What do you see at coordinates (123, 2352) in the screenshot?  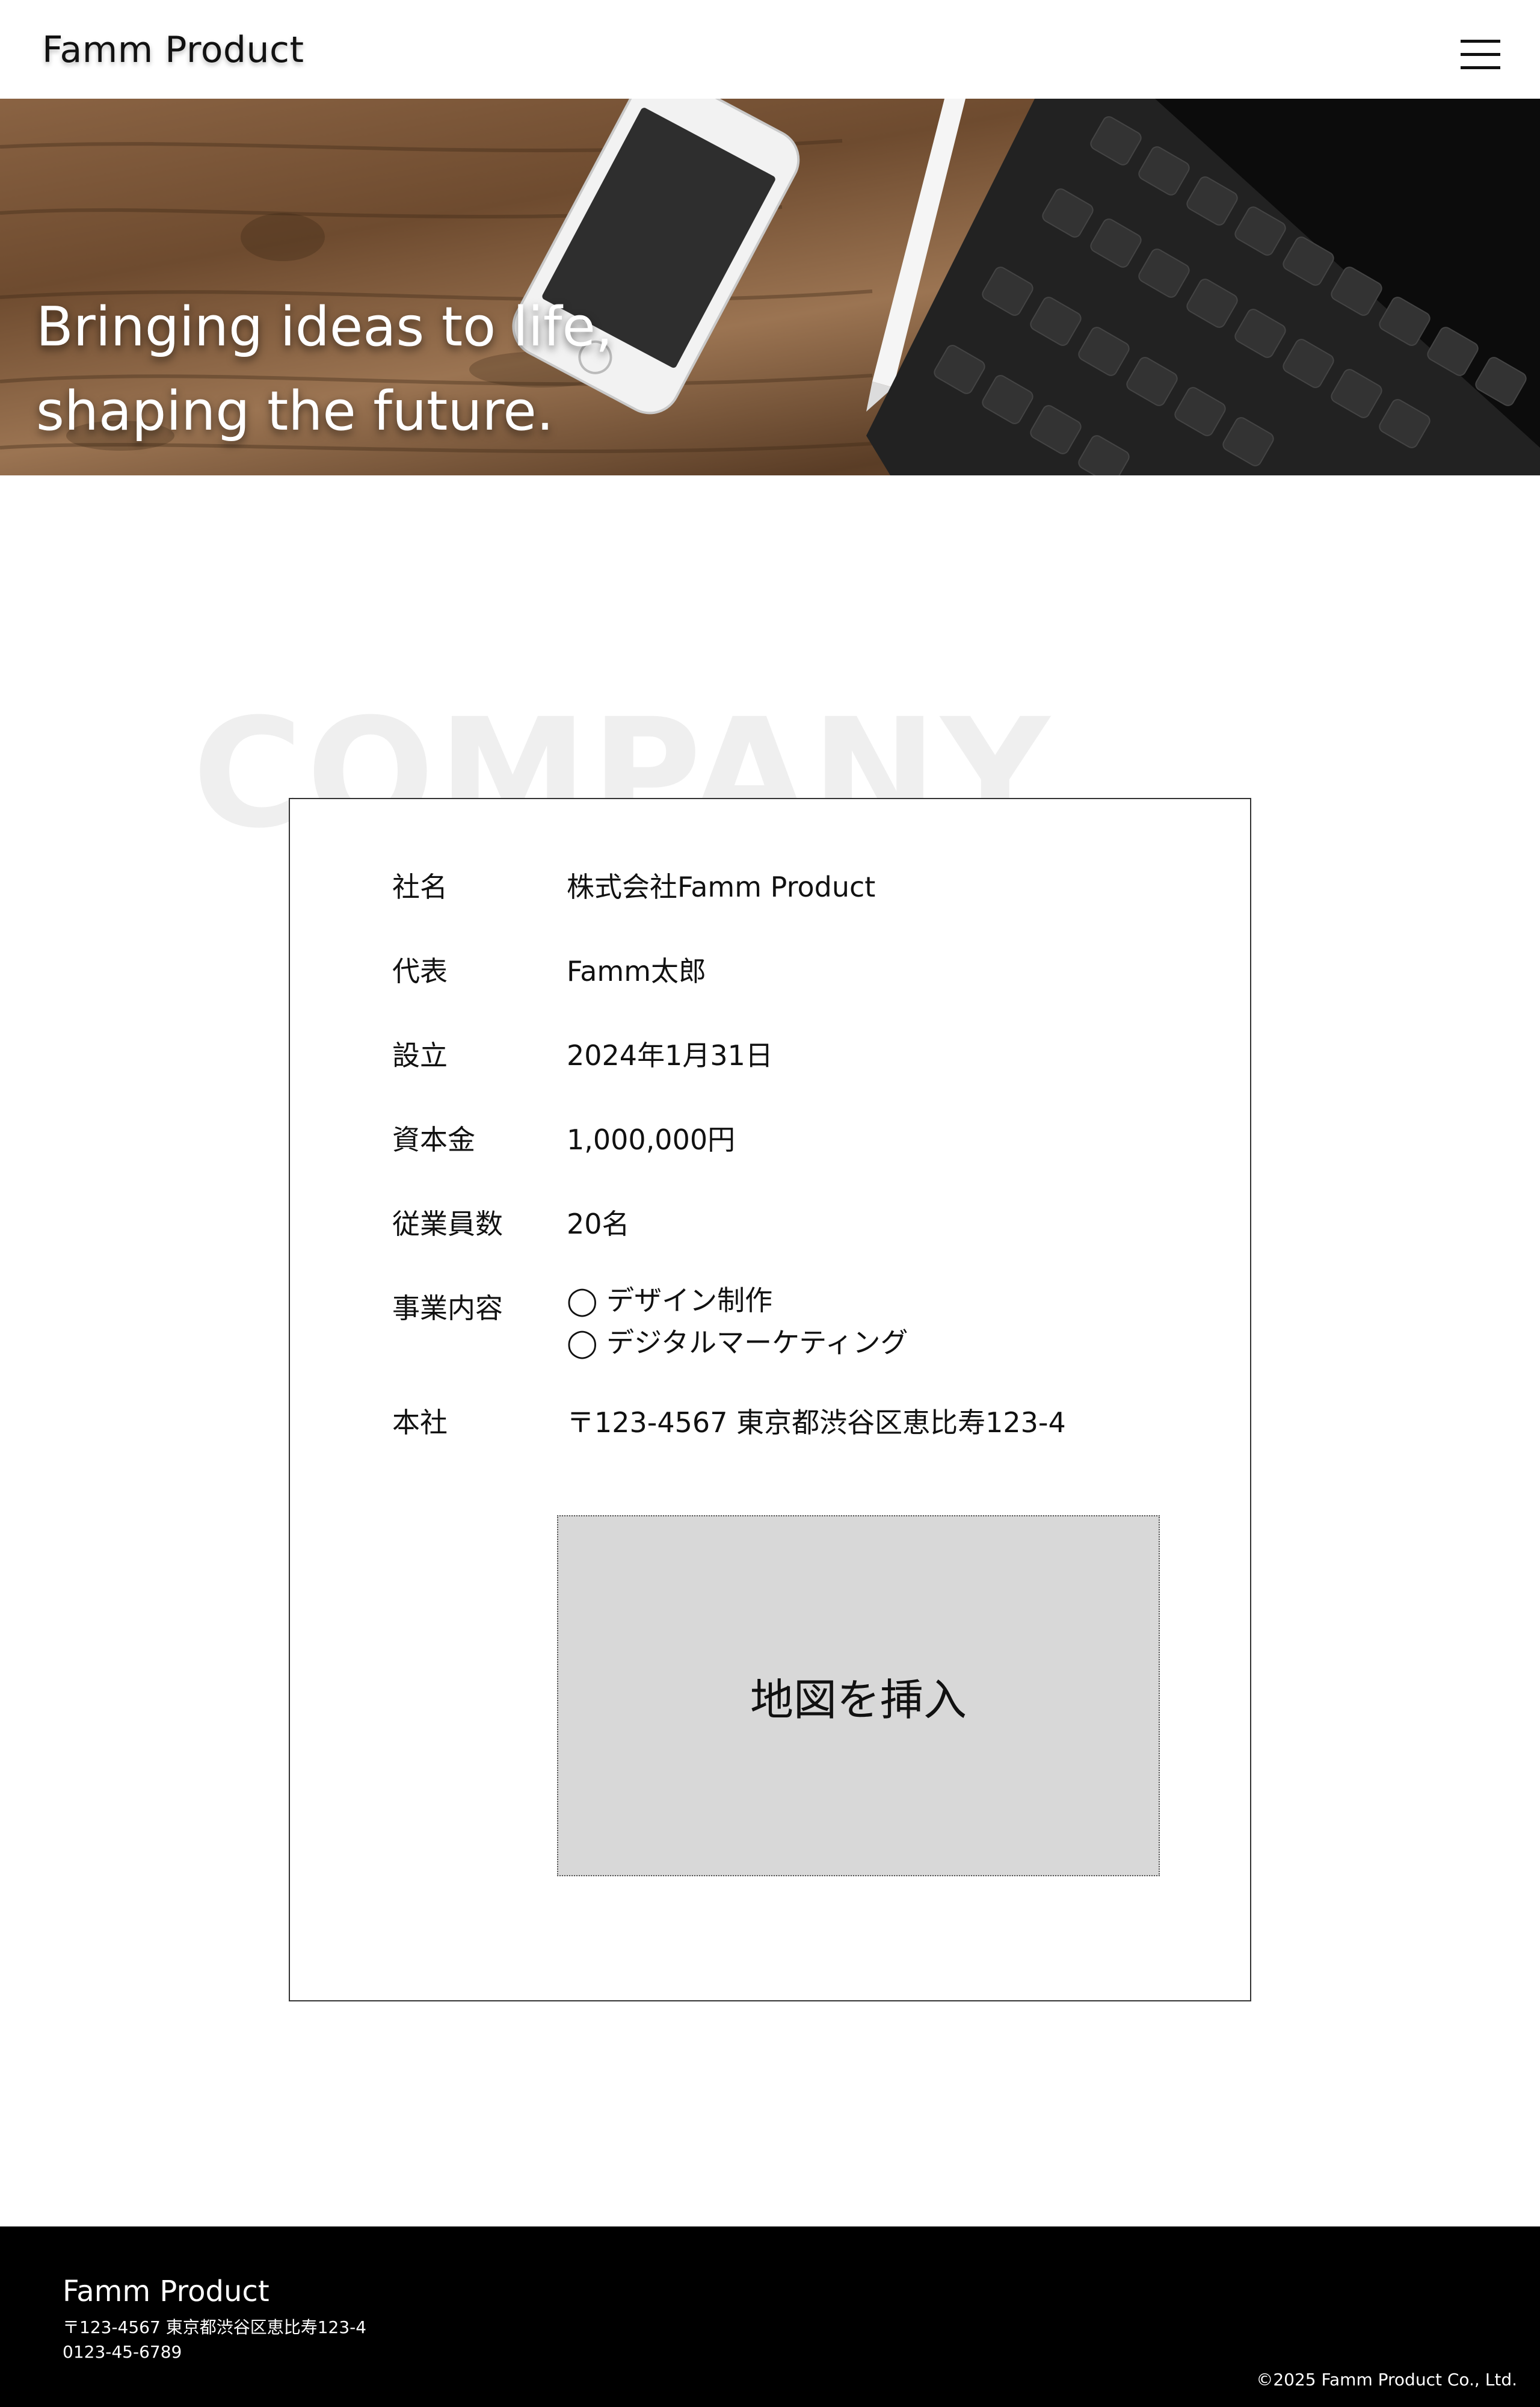 I see `footer-phone: 0123-45-6789` at bounding box center [123, 2352].